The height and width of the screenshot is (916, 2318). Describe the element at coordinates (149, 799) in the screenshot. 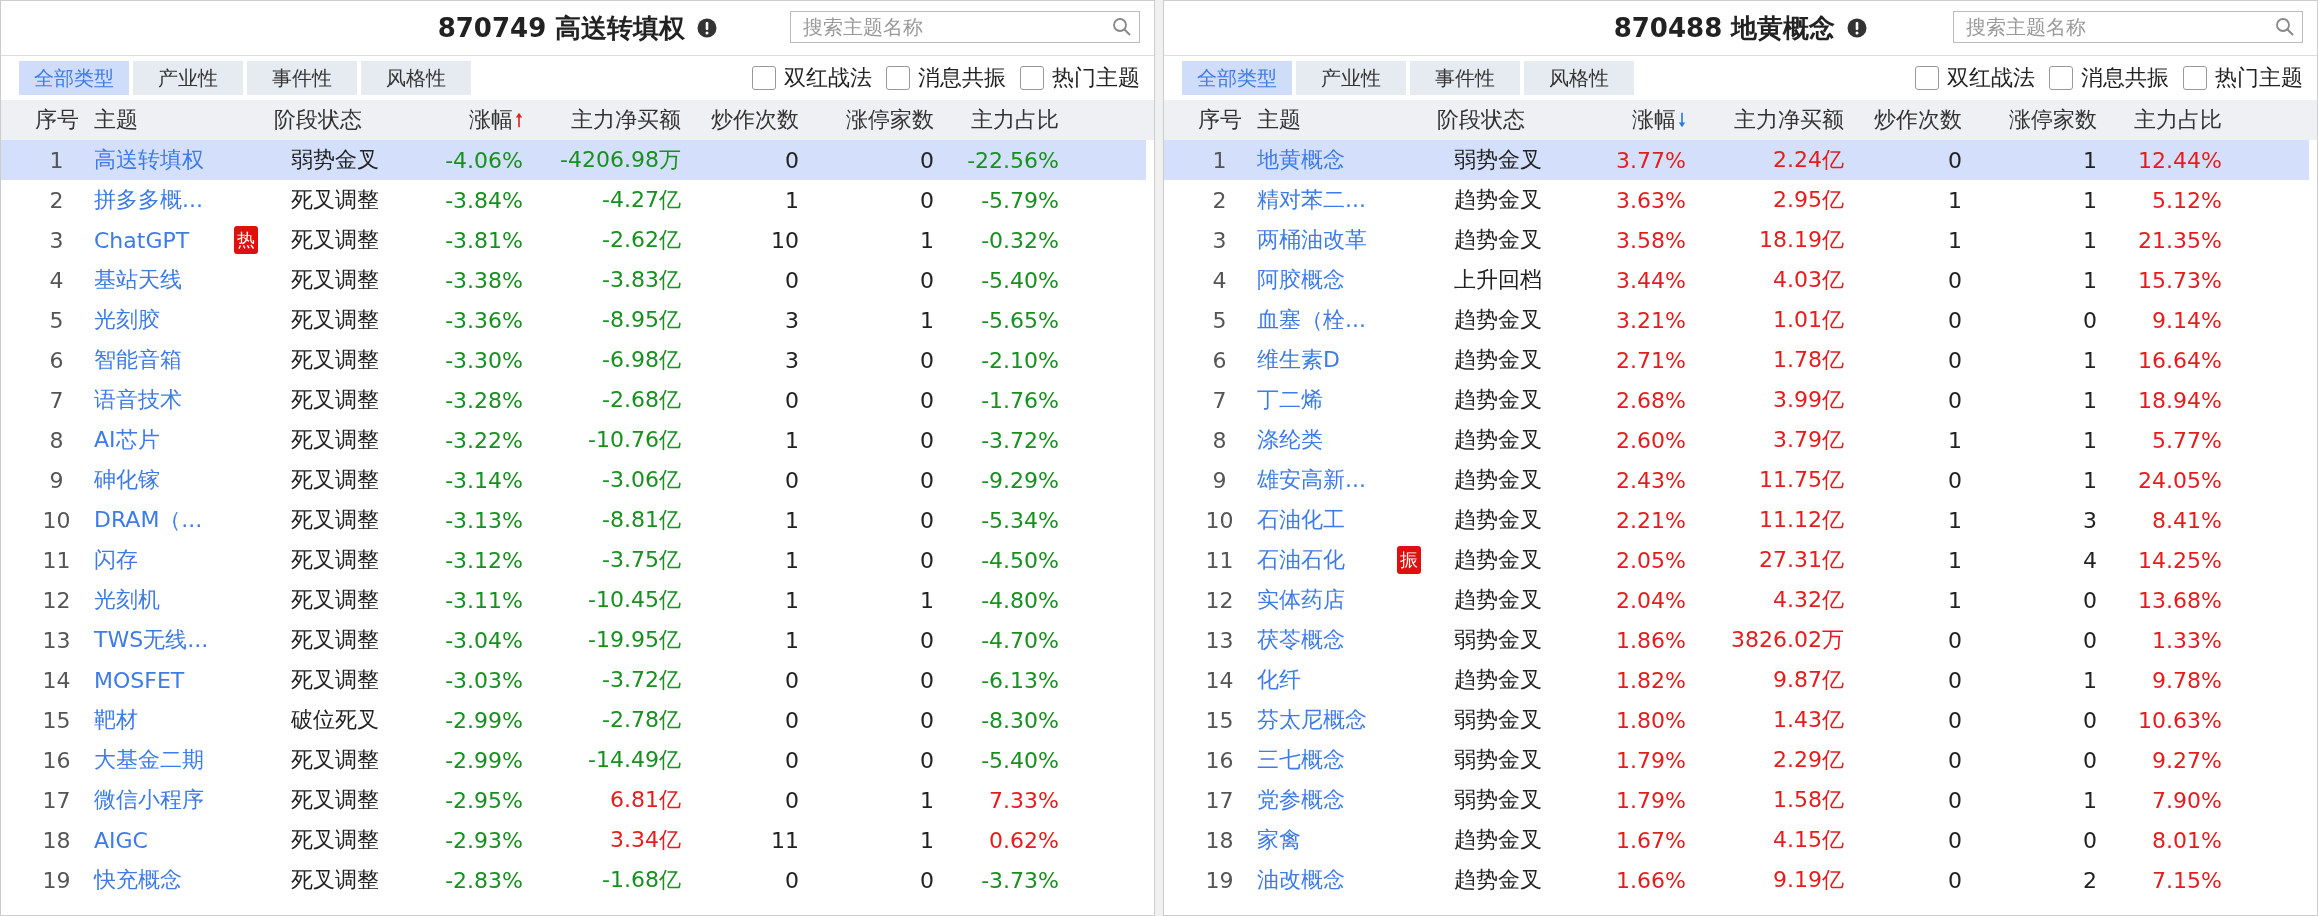

I see `theme-link: 微信小程序` at that location.